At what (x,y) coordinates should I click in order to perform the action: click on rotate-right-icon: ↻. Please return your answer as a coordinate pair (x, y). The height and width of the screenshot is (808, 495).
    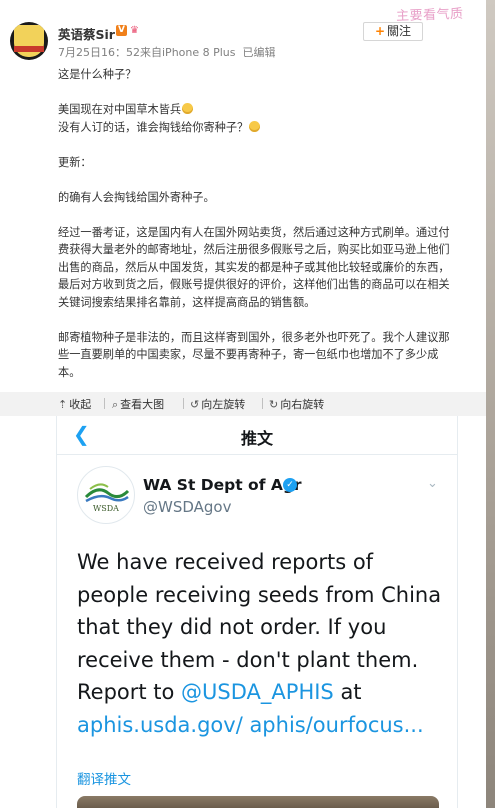
    Looking at the image, I should click on (274, 404).